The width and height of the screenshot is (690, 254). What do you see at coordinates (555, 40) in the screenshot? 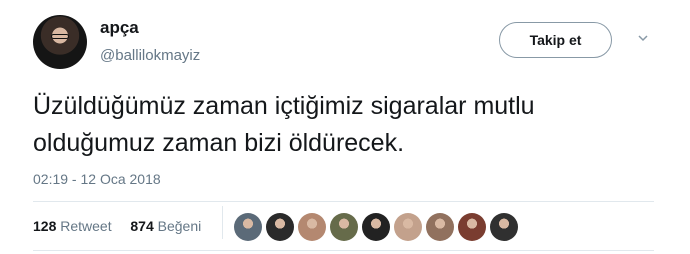
I see `follow-button: Takip et` at bounding box center [555, 40].